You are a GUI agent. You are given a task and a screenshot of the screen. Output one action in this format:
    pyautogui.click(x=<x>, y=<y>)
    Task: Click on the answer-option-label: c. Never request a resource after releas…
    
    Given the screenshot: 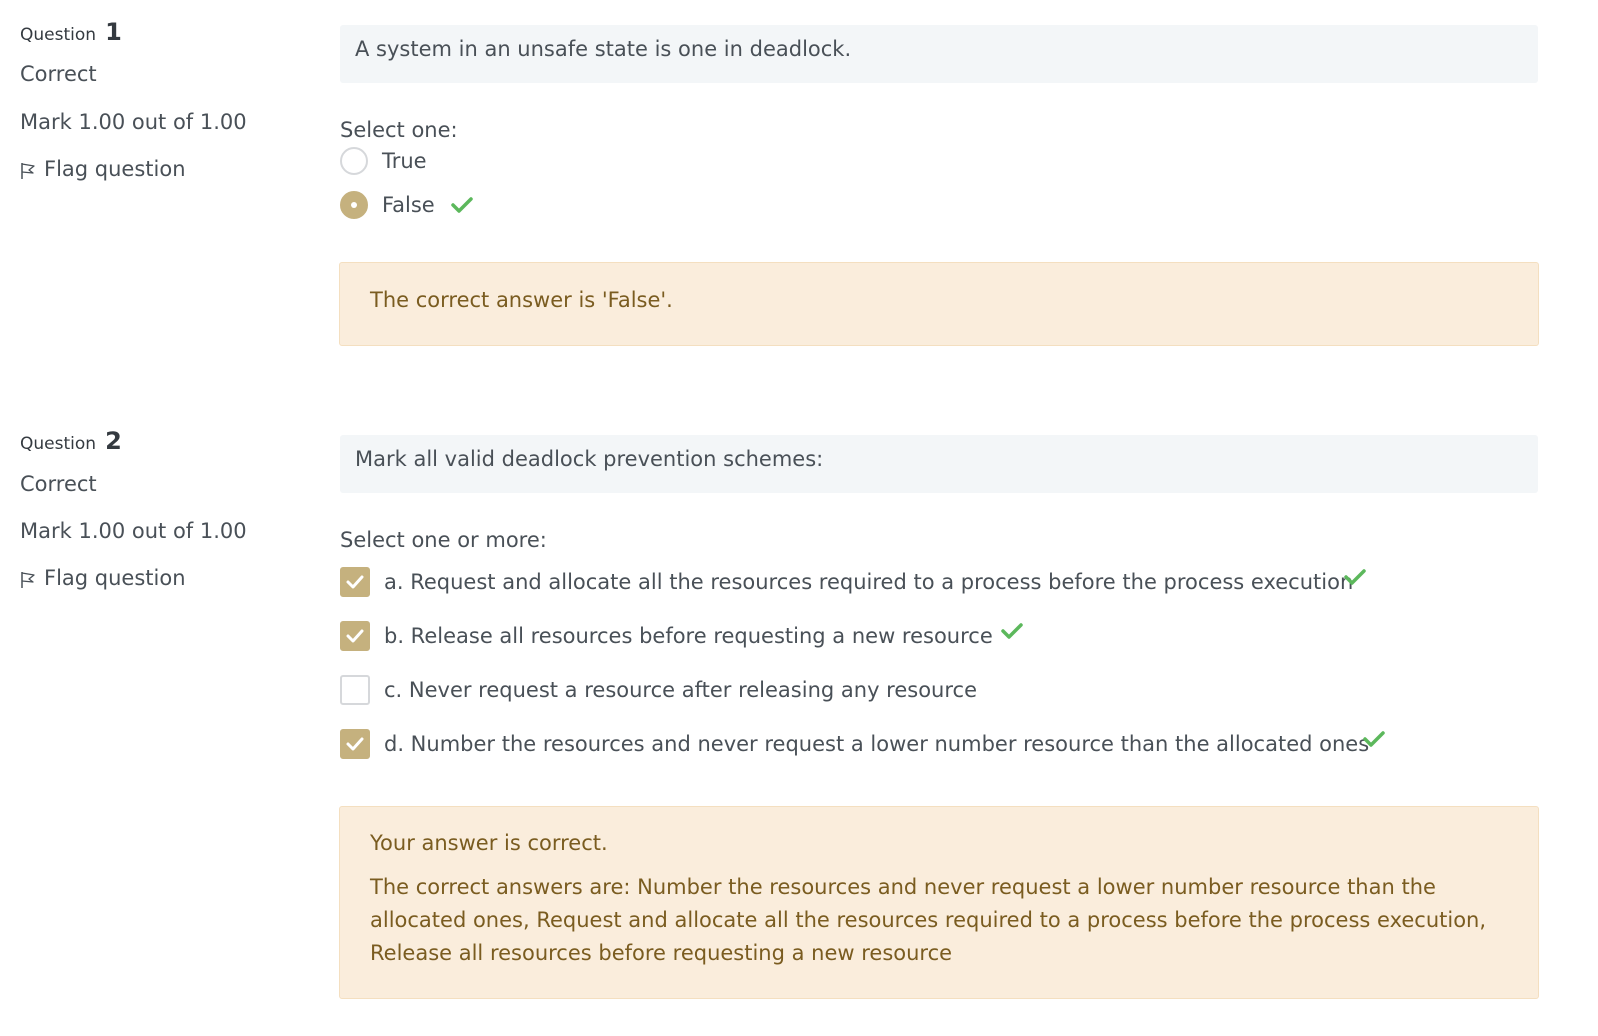 What is the action you would take?
    pyautogui.click(x=681, y=690)
    